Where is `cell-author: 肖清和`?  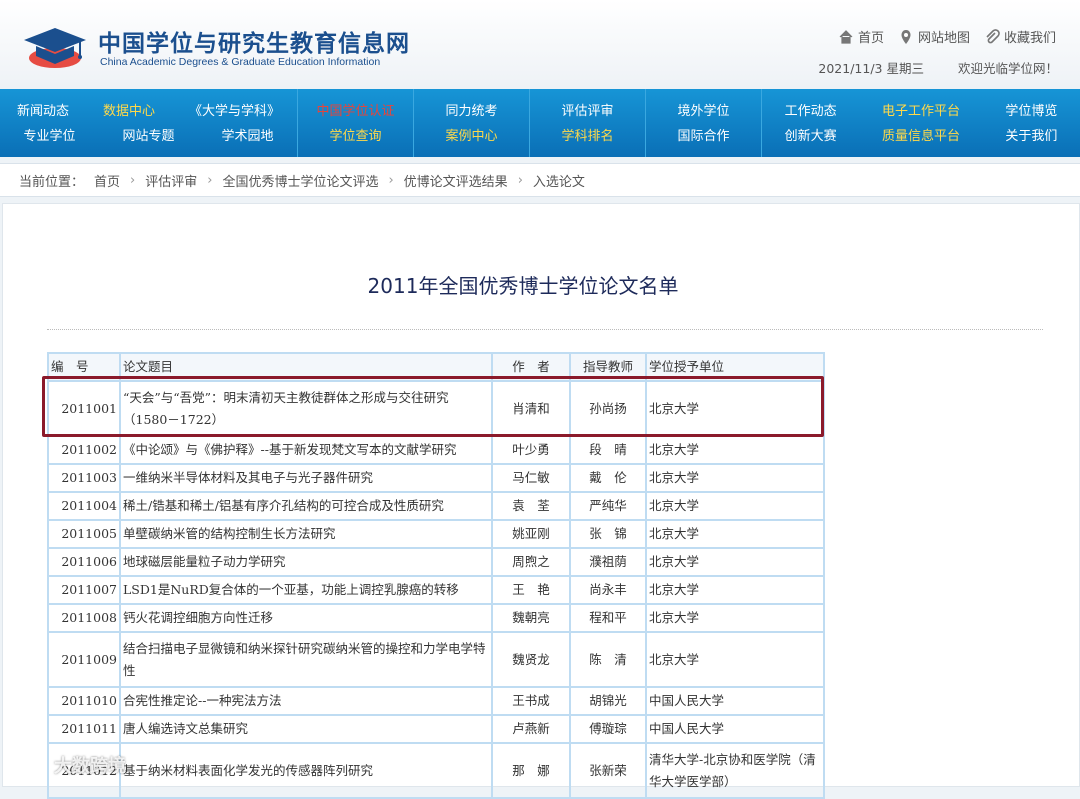
cell-author: 肖清和 is located at coordinates (531, 408).